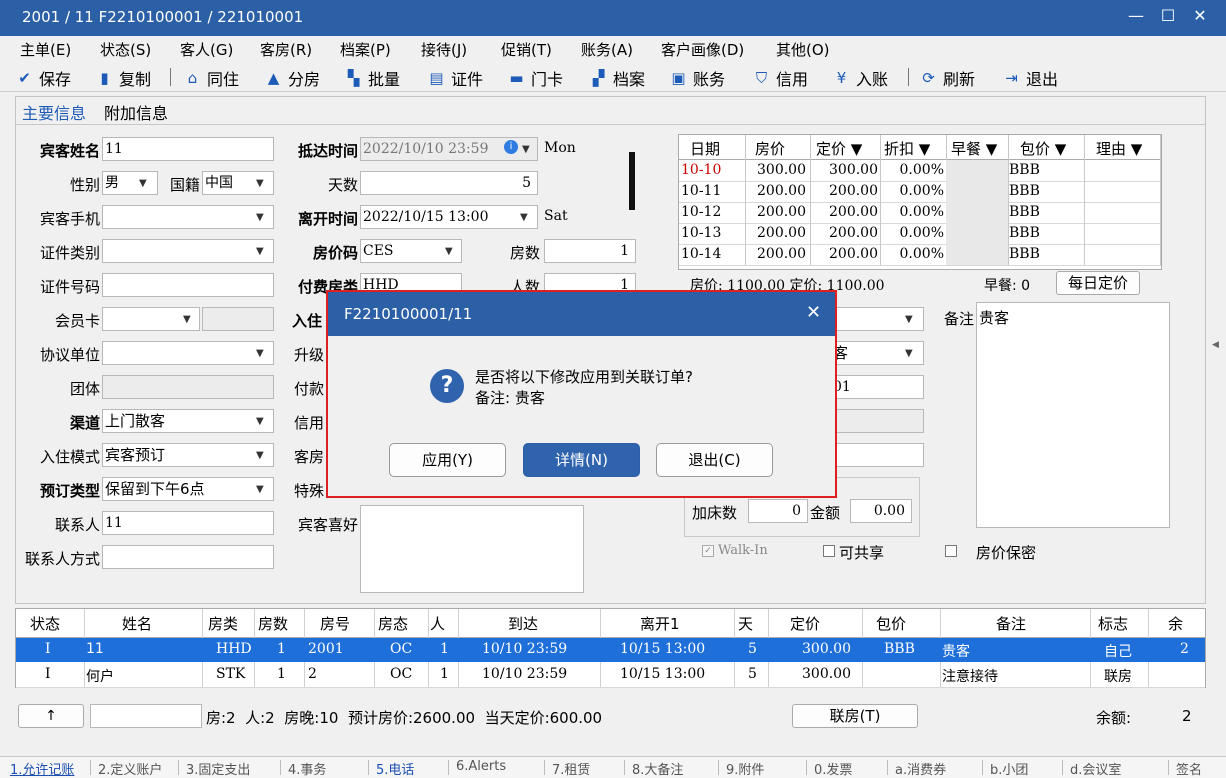  I want to click on status-tab: 签名, so click(1189, 768).